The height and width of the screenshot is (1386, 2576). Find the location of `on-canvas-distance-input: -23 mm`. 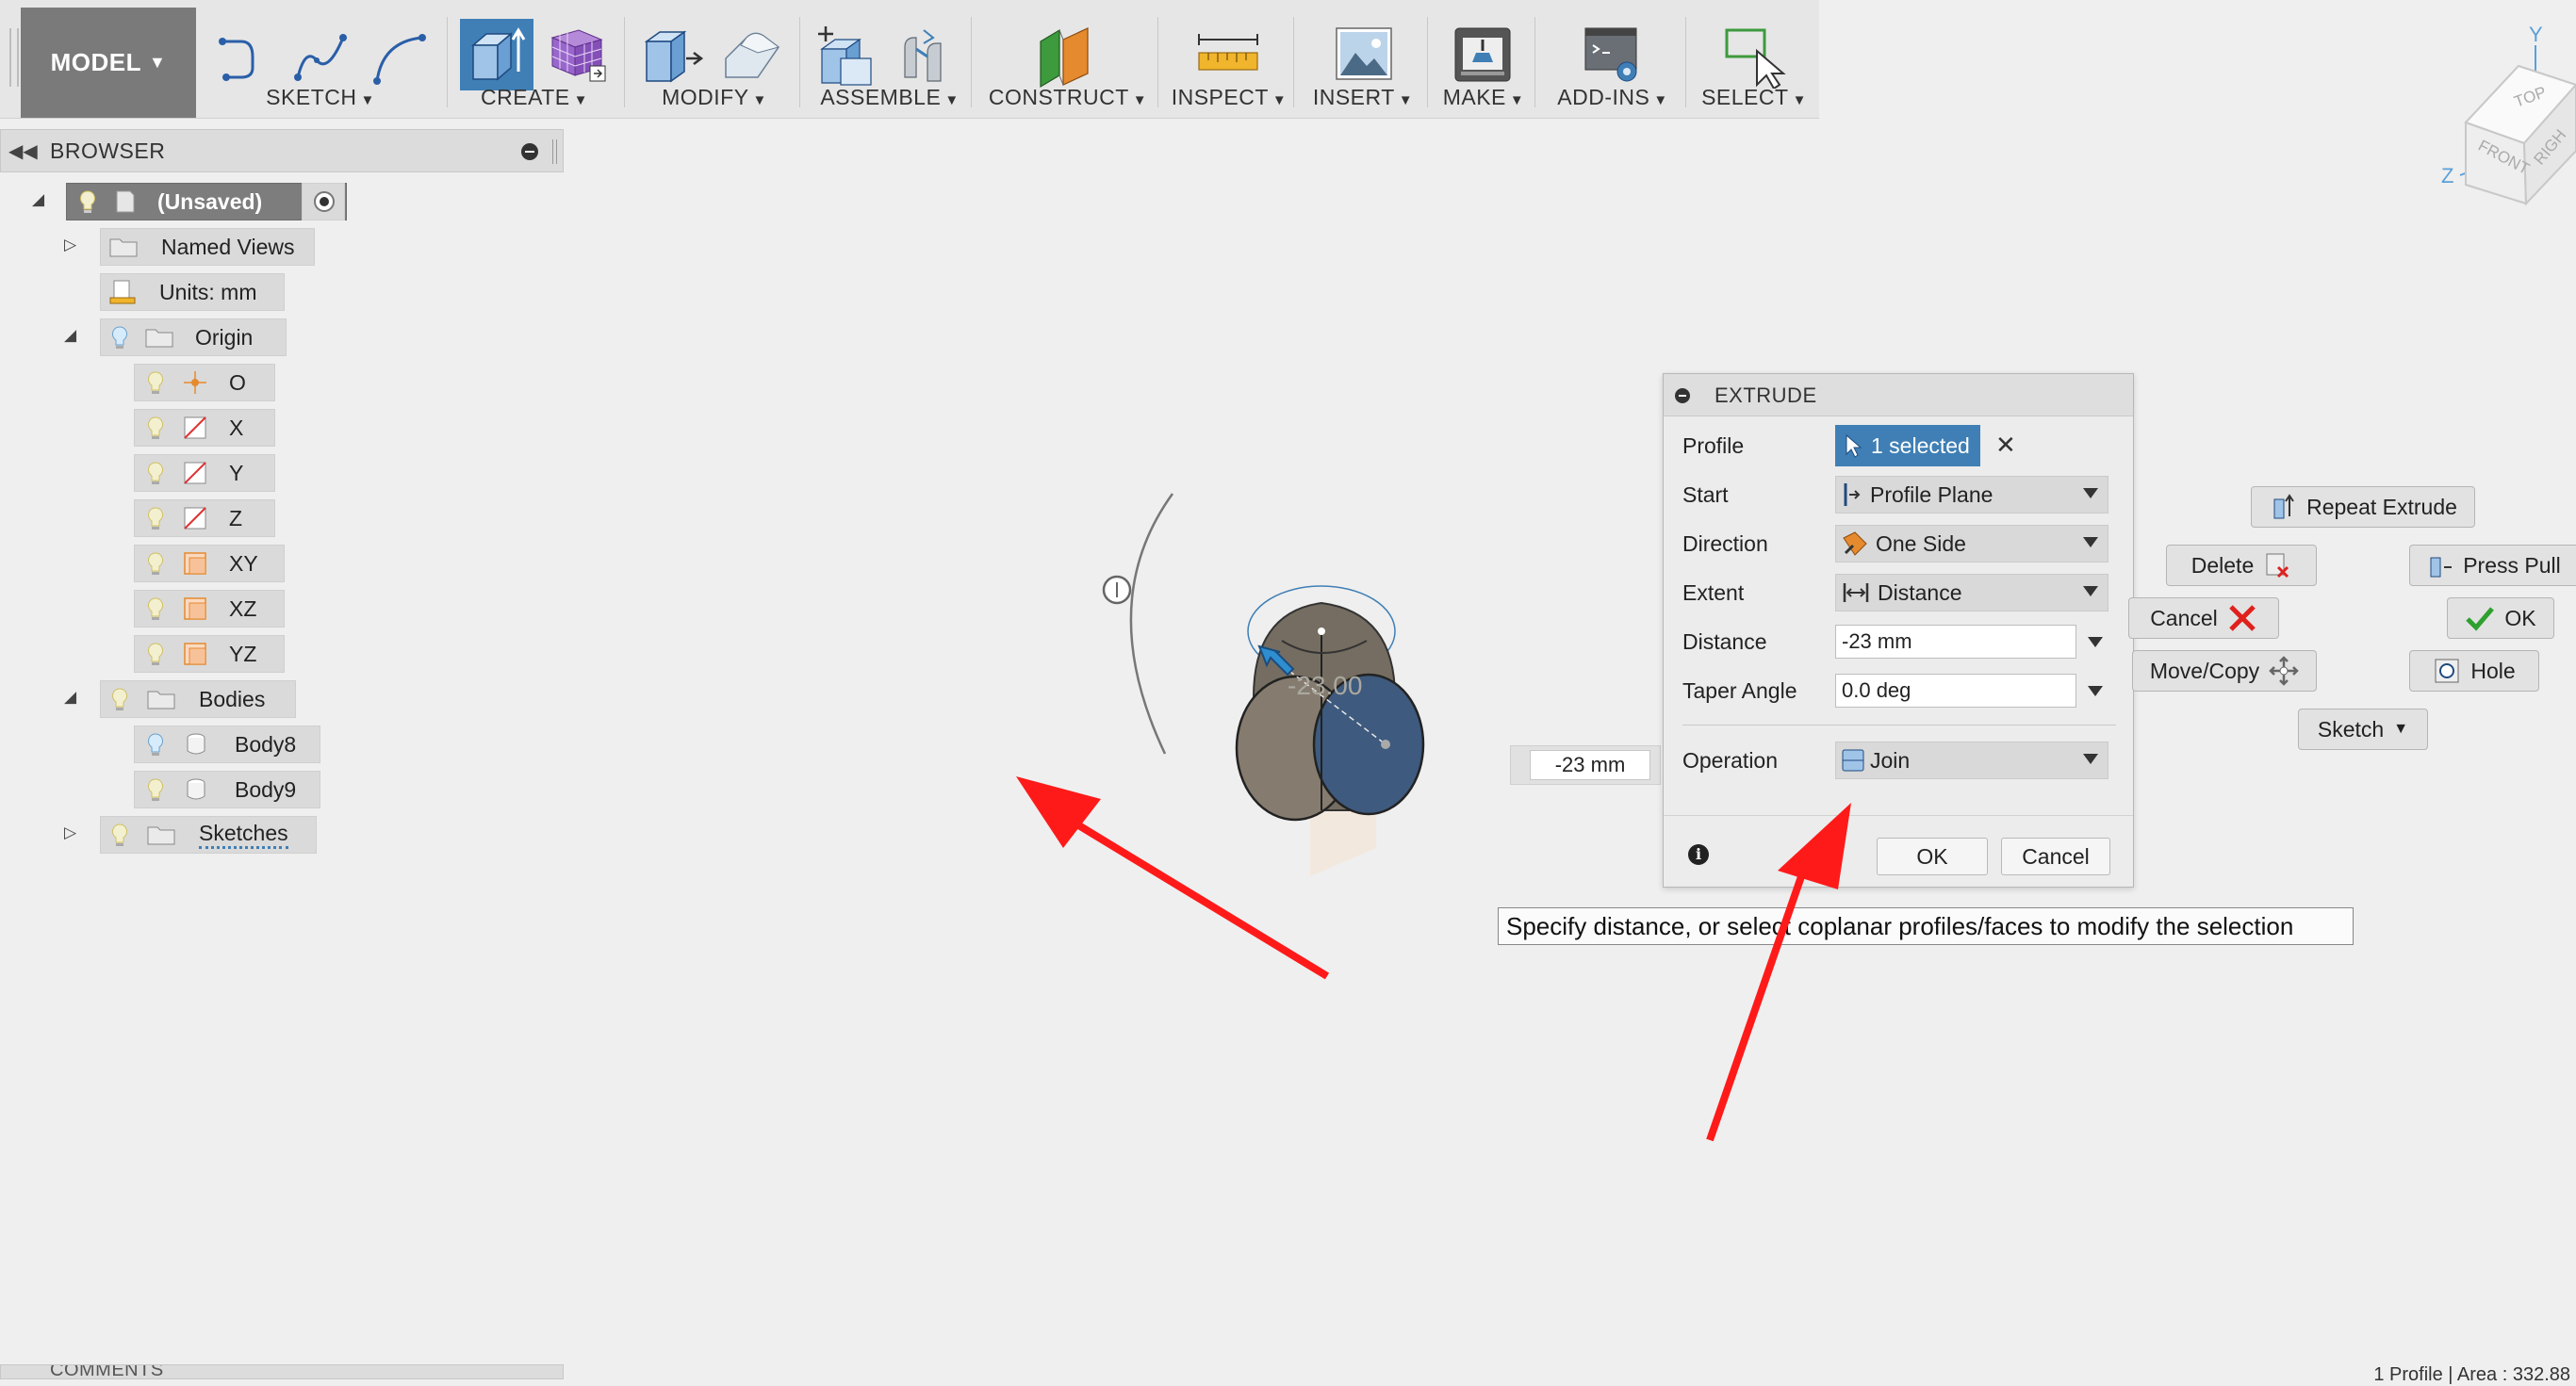

on-canvas-distance-input: -23 mm is located at coordinates (1590, 765).